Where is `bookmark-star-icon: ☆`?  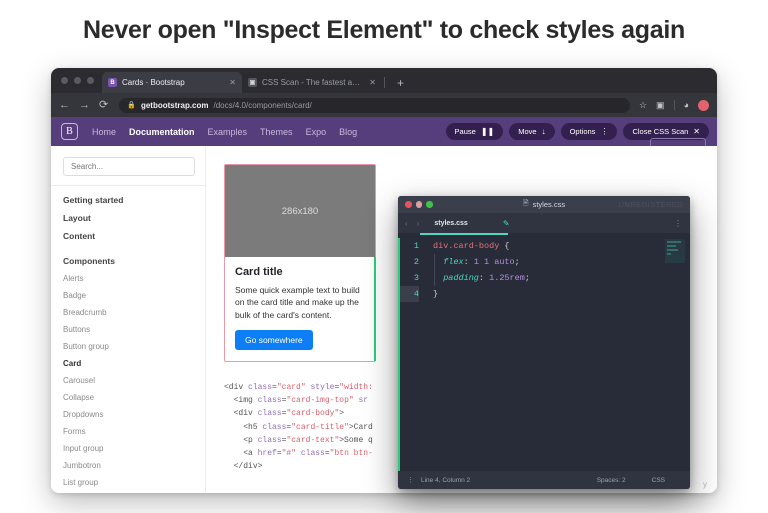 bookmark-star-icon: ☆ is located at coordinates (643, 105).